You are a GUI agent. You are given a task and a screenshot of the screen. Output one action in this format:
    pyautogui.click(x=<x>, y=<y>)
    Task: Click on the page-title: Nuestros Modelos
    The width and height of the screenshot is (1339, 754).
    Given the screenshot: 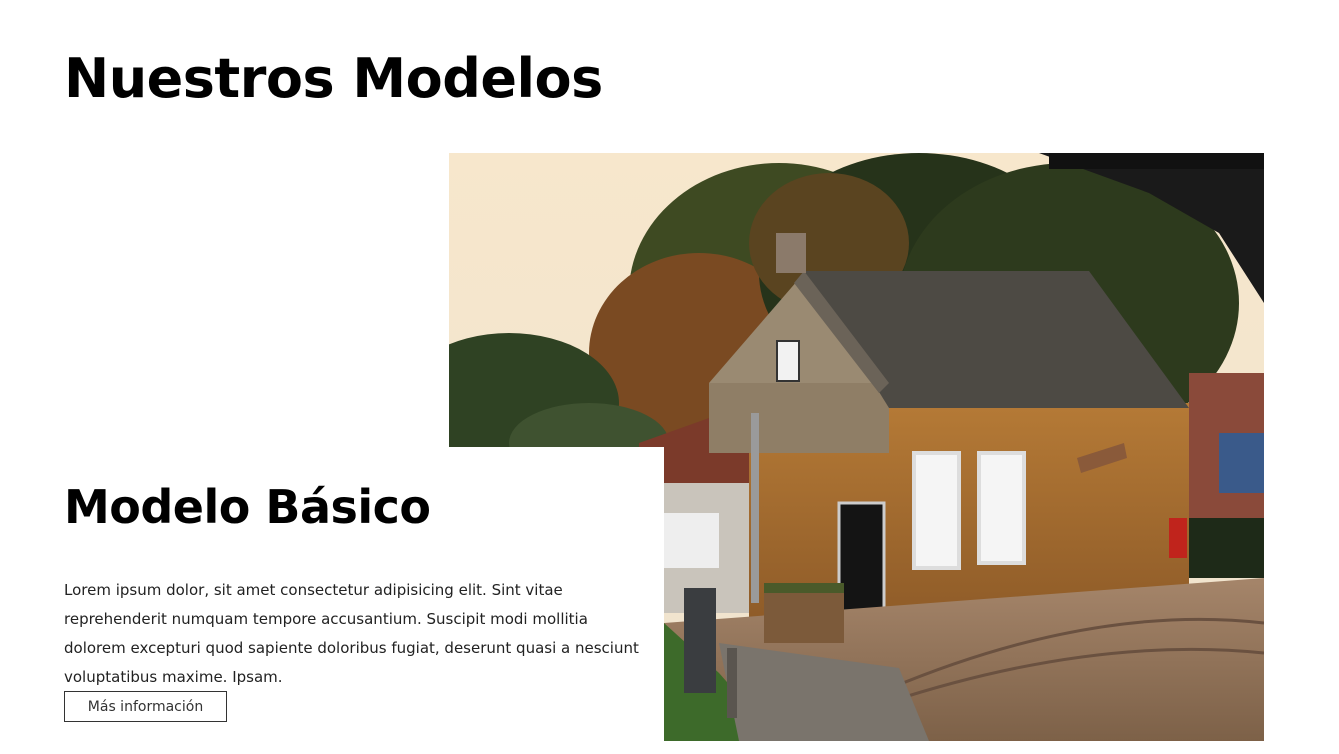 What is the action you would take?
    pyautogui.click(x=333, y=78)
    